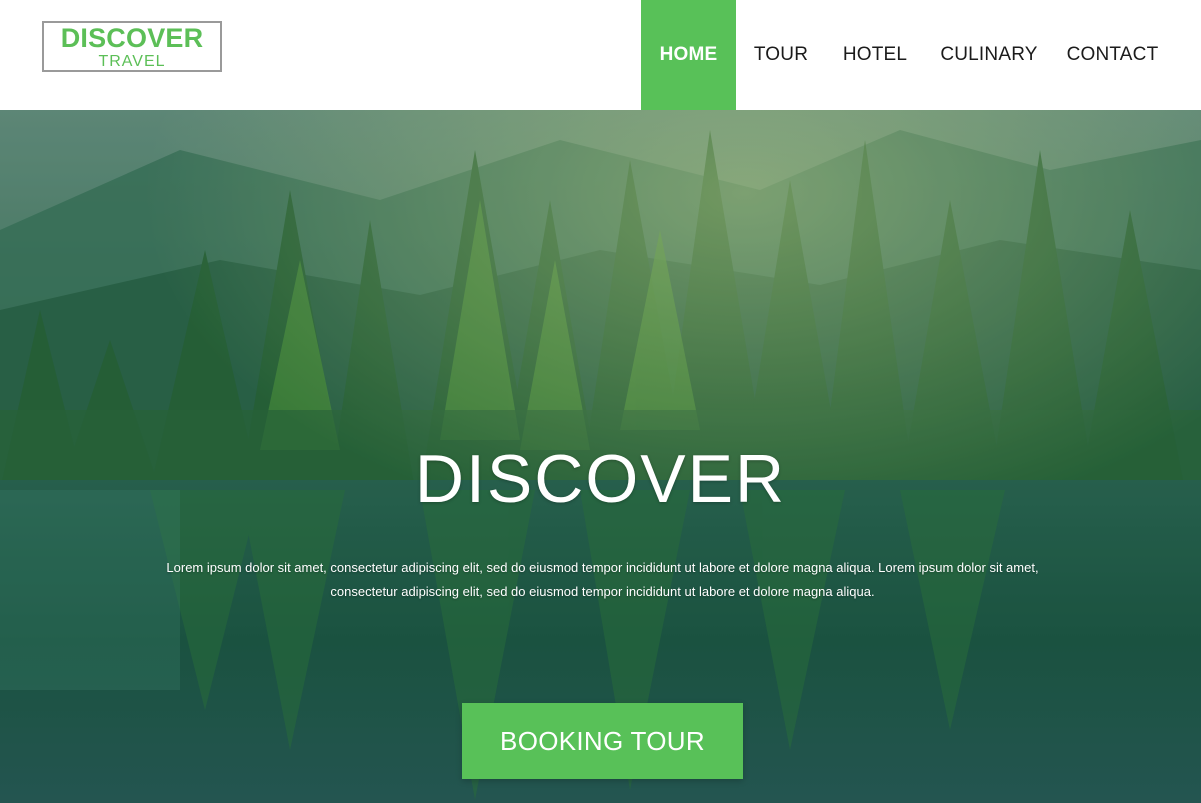  I want to click on booking-tour-button: BOOKING TOUR, so click(602, 741).